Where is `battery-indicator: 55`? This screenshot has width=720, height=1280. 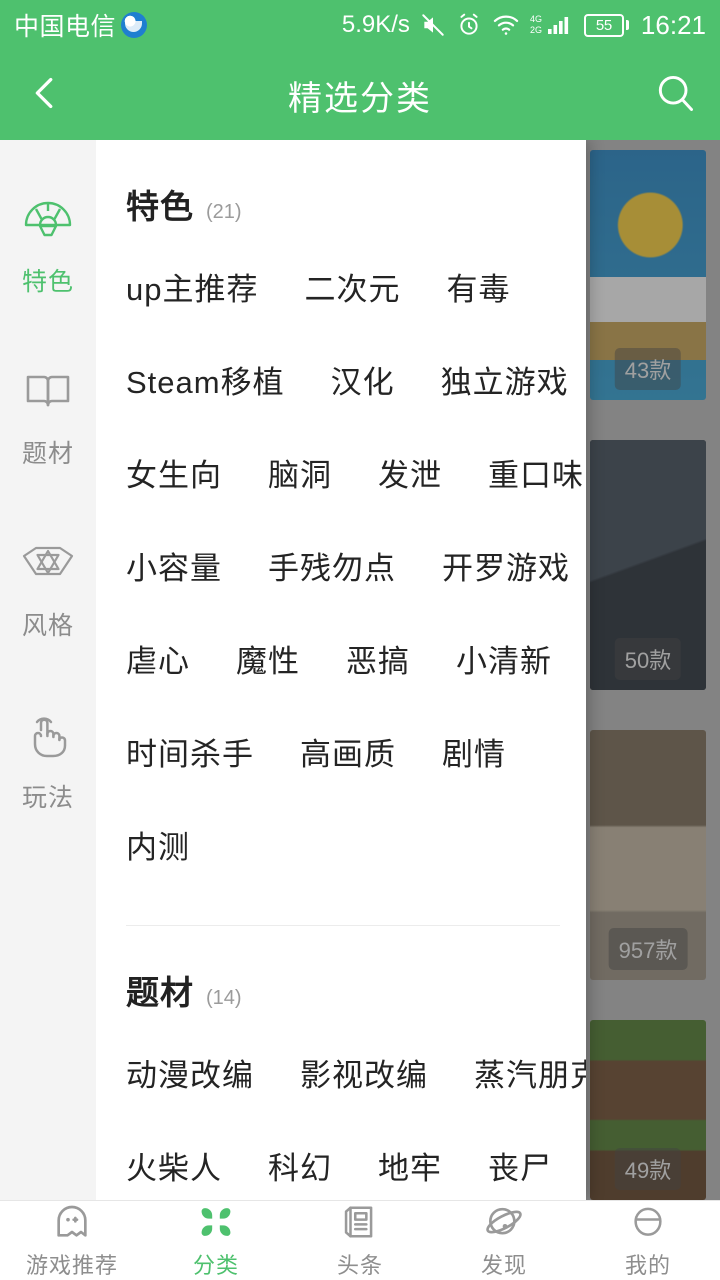
battery-indicator: 55 is located at coordinates (606, 25).